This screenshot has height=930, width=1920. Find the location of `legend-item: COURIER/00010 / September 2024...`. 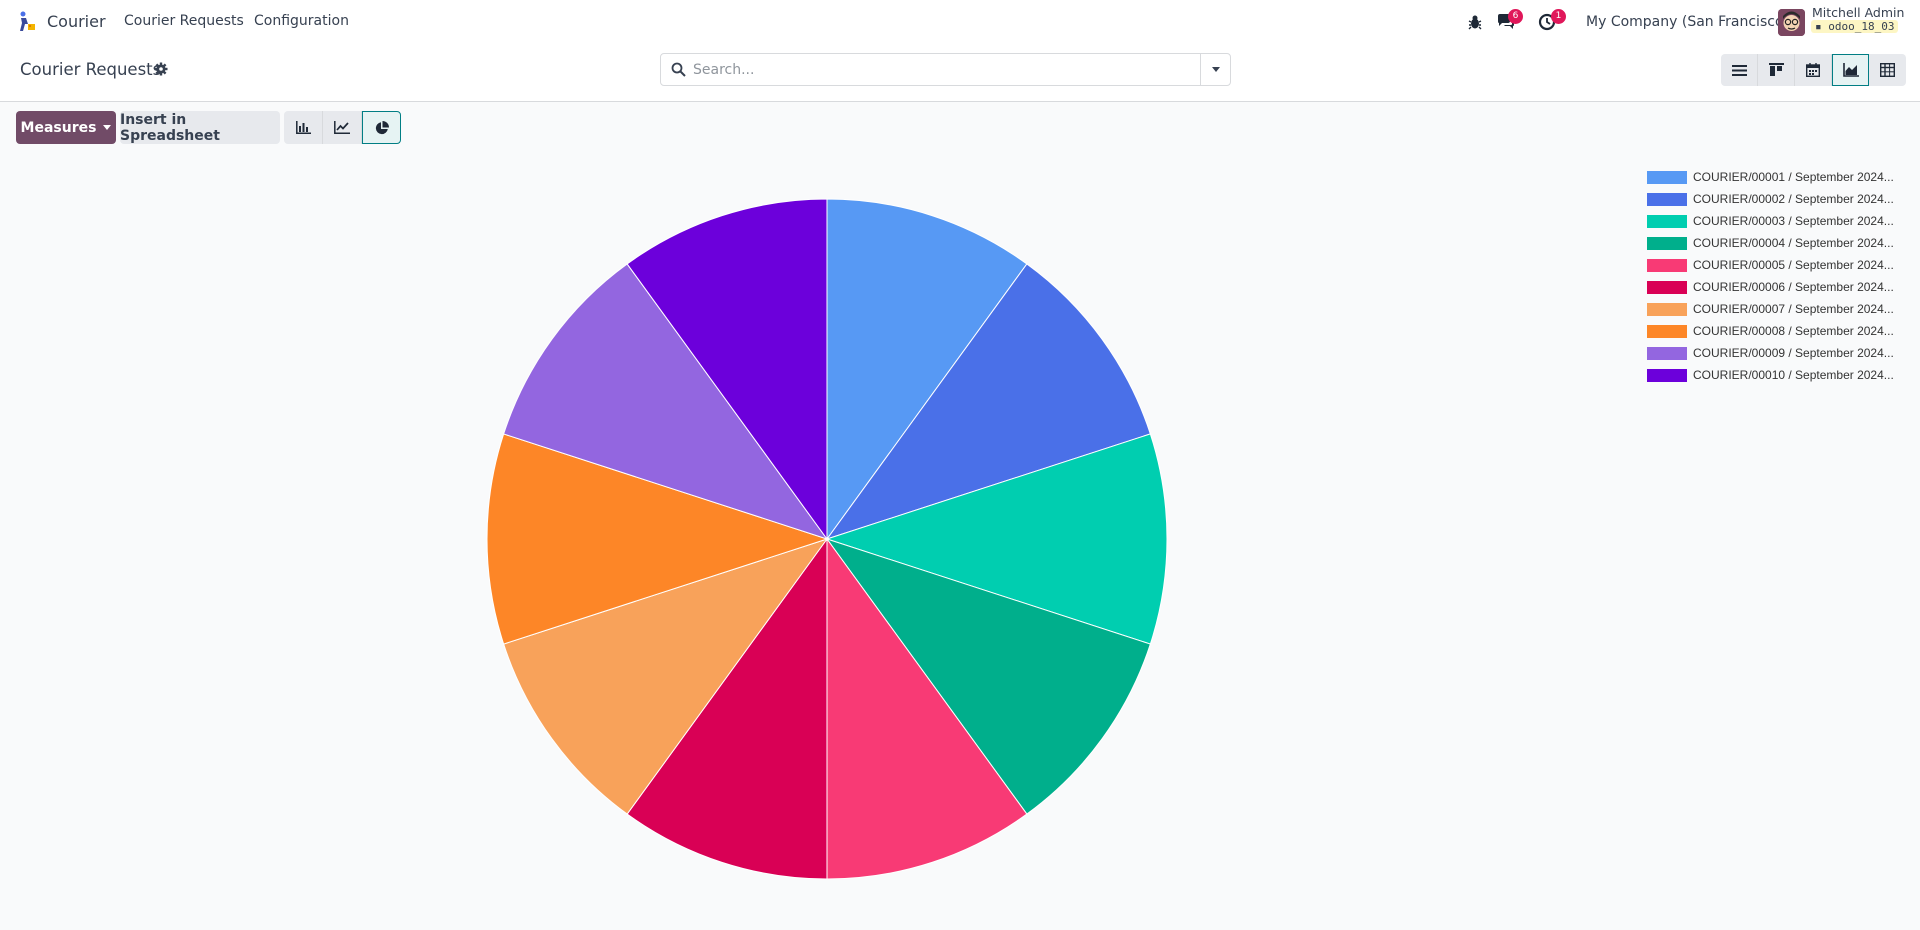

legend-item: COURIER/00010 / September 2024... is located at coordinates (1770, 375).